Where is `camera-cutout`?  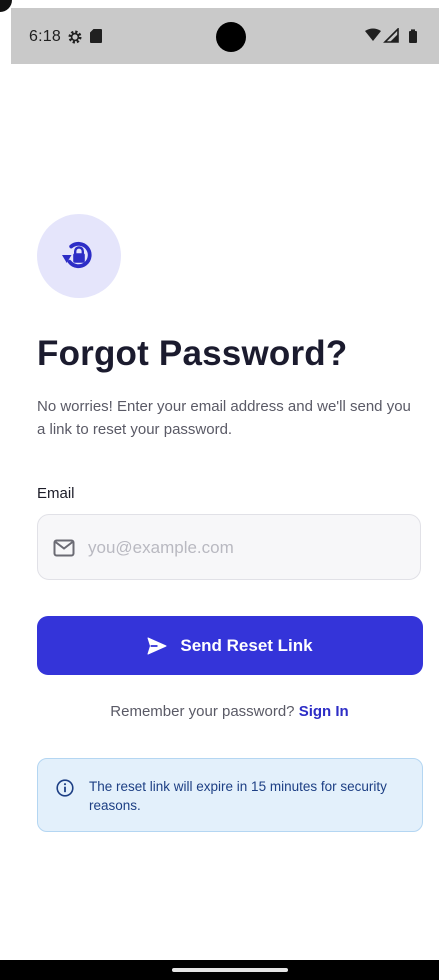
camera-cutout is located at coordinates (231, 37).